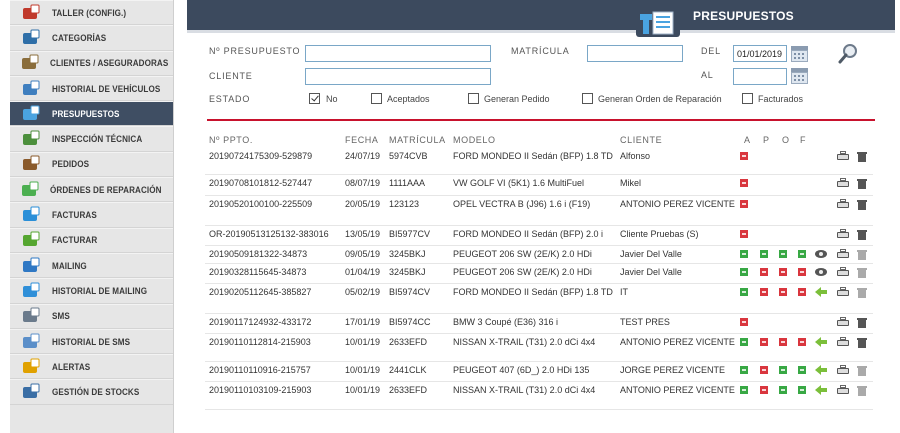 This screenshot has height=433, width=900. What do you see at coordinates (848, 54) in the screenshot?
I see `search-icon` at bounding box center [848, 54].